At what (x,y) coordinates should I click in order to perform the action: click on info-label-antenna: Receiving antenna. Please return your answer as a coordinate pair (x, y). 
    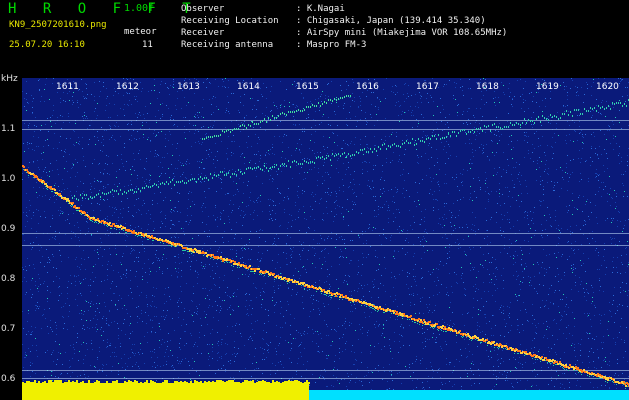
    Looking at the image, I should click on (227, 45).